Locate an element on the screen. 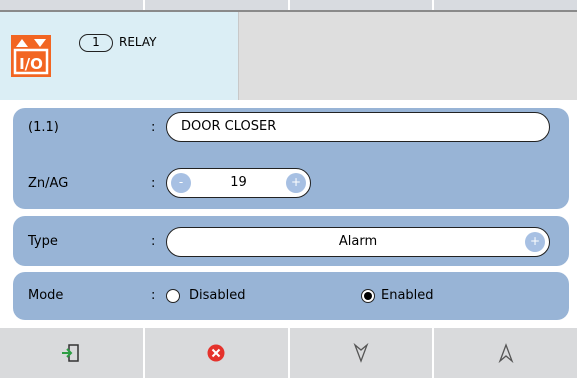 Image resolution: width=577 pixels, height=378 pixels. arrow-up-icon is located at coordinates (506, 353).